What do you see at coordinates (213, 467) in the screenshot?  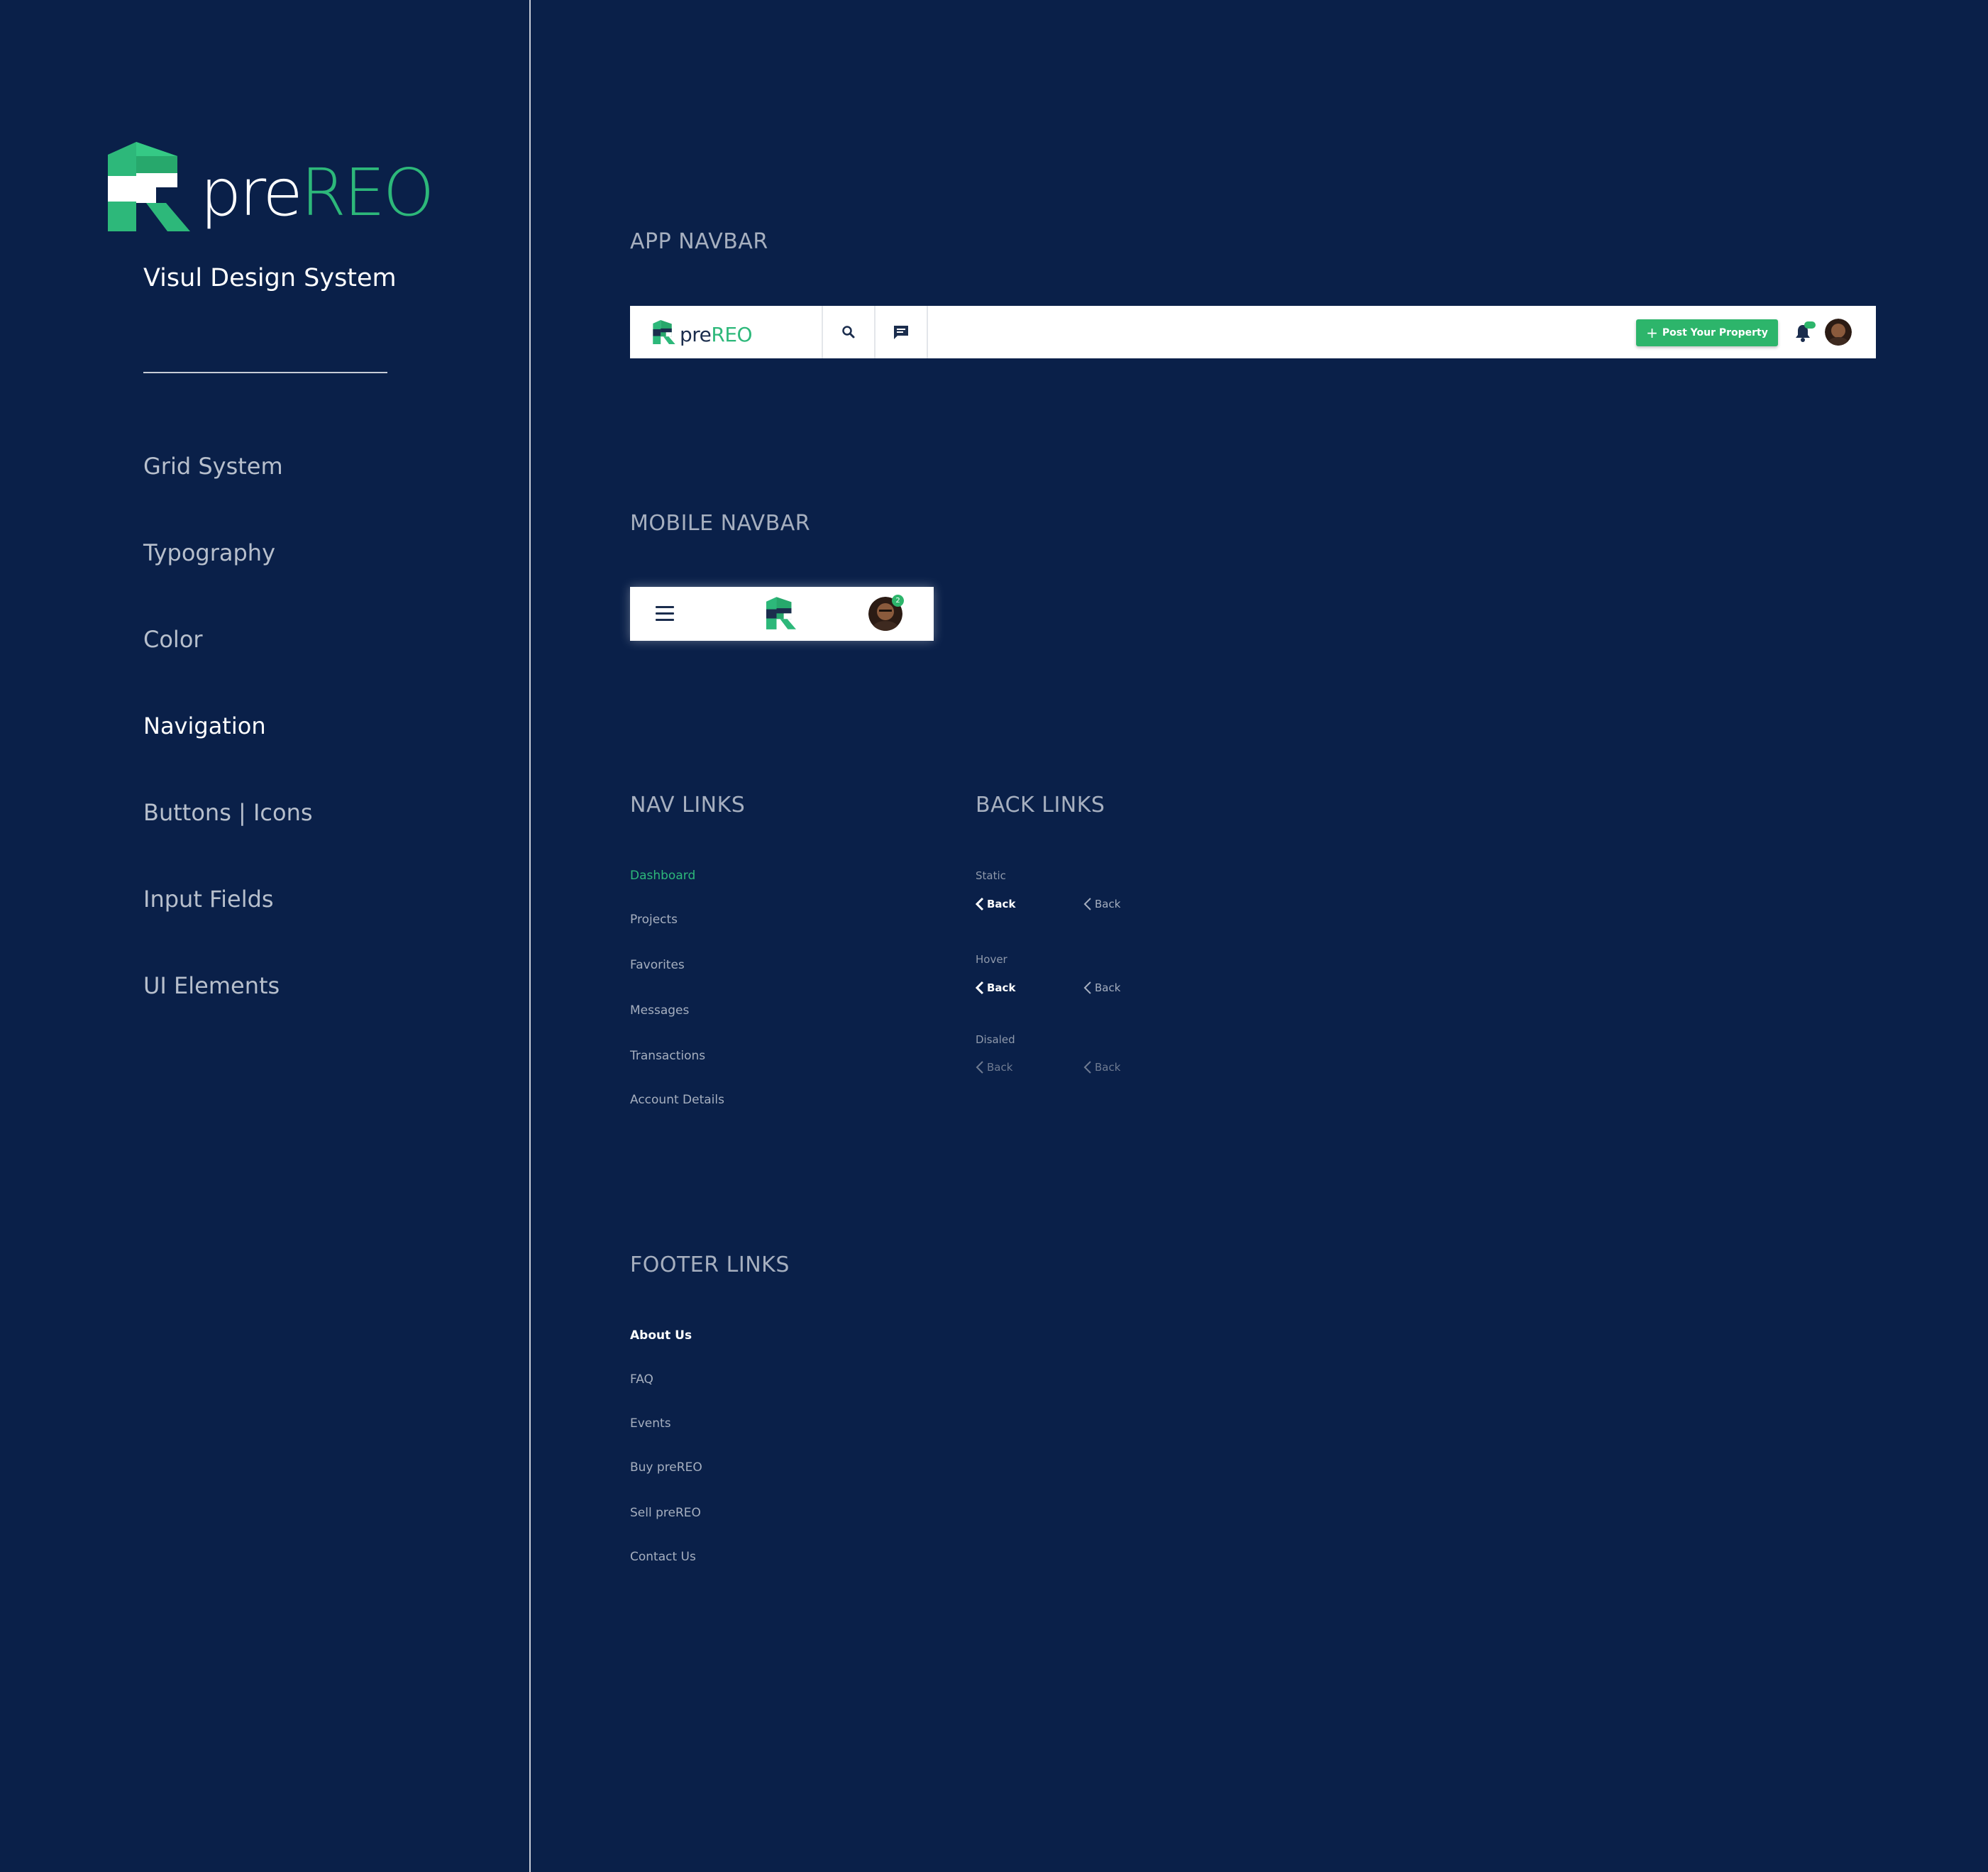 I see `sidebar-item-grid-system: Grid System` at bounding box center [213, 467].